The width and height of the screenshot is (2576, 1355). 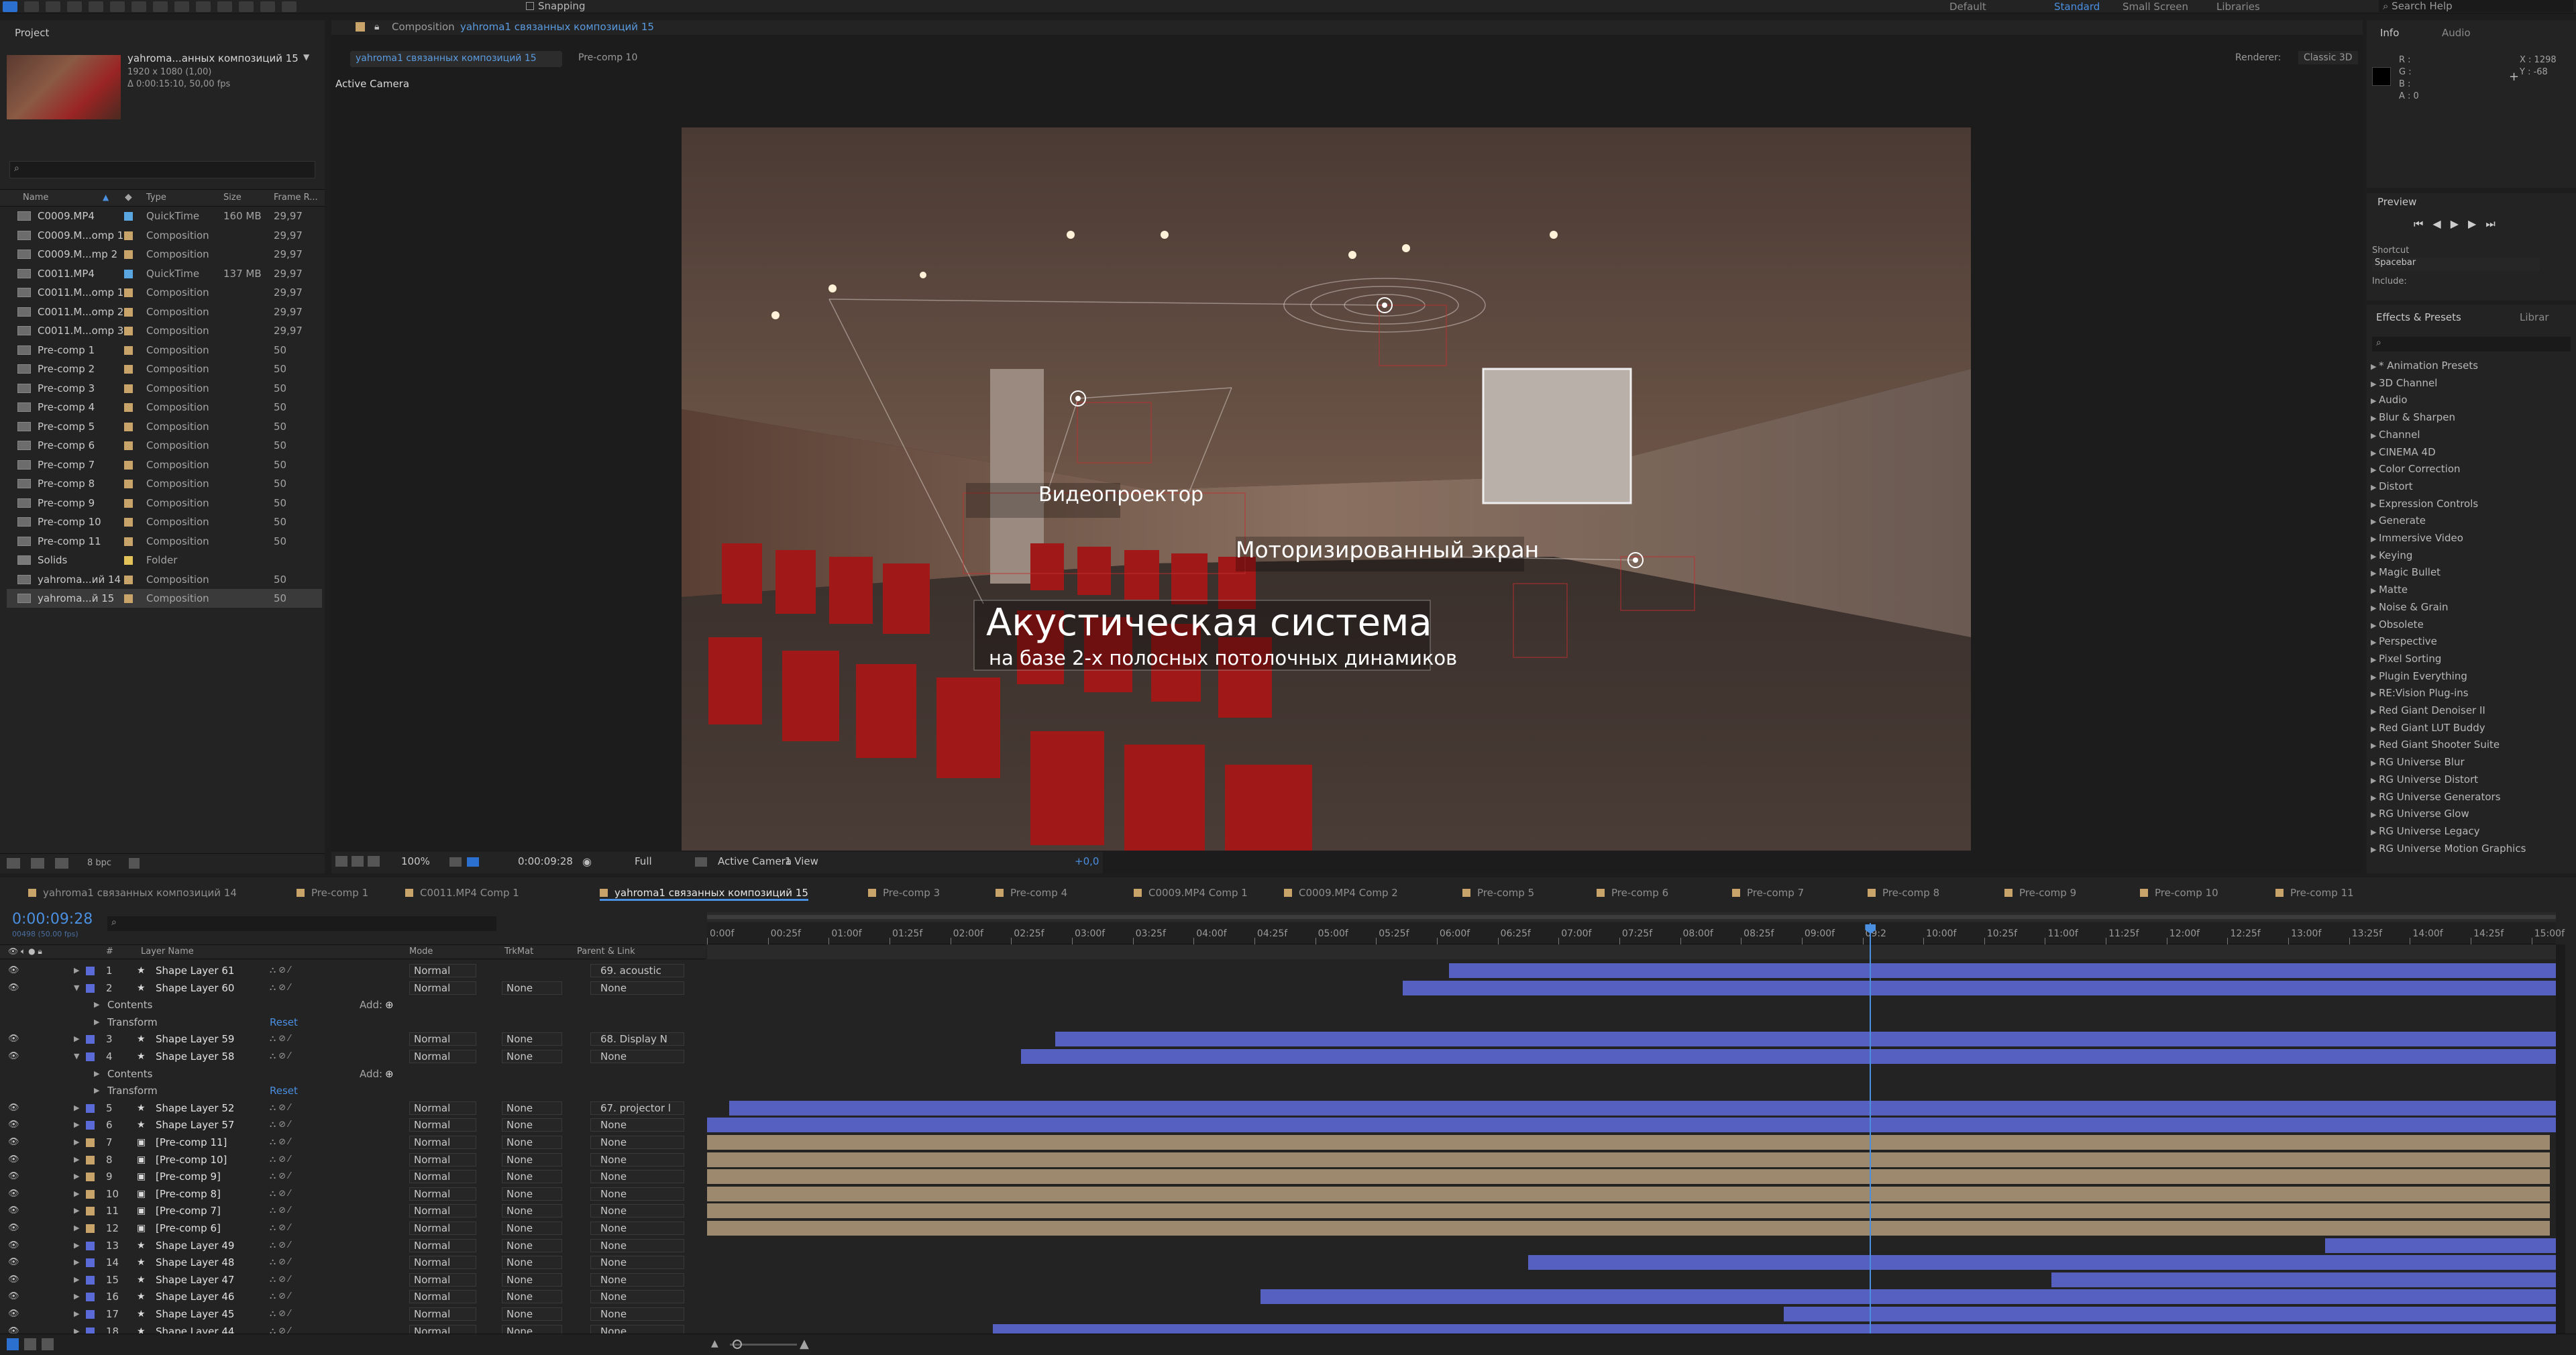 I want to click on modes-toggle-icon, so click(x=30, y=1344).